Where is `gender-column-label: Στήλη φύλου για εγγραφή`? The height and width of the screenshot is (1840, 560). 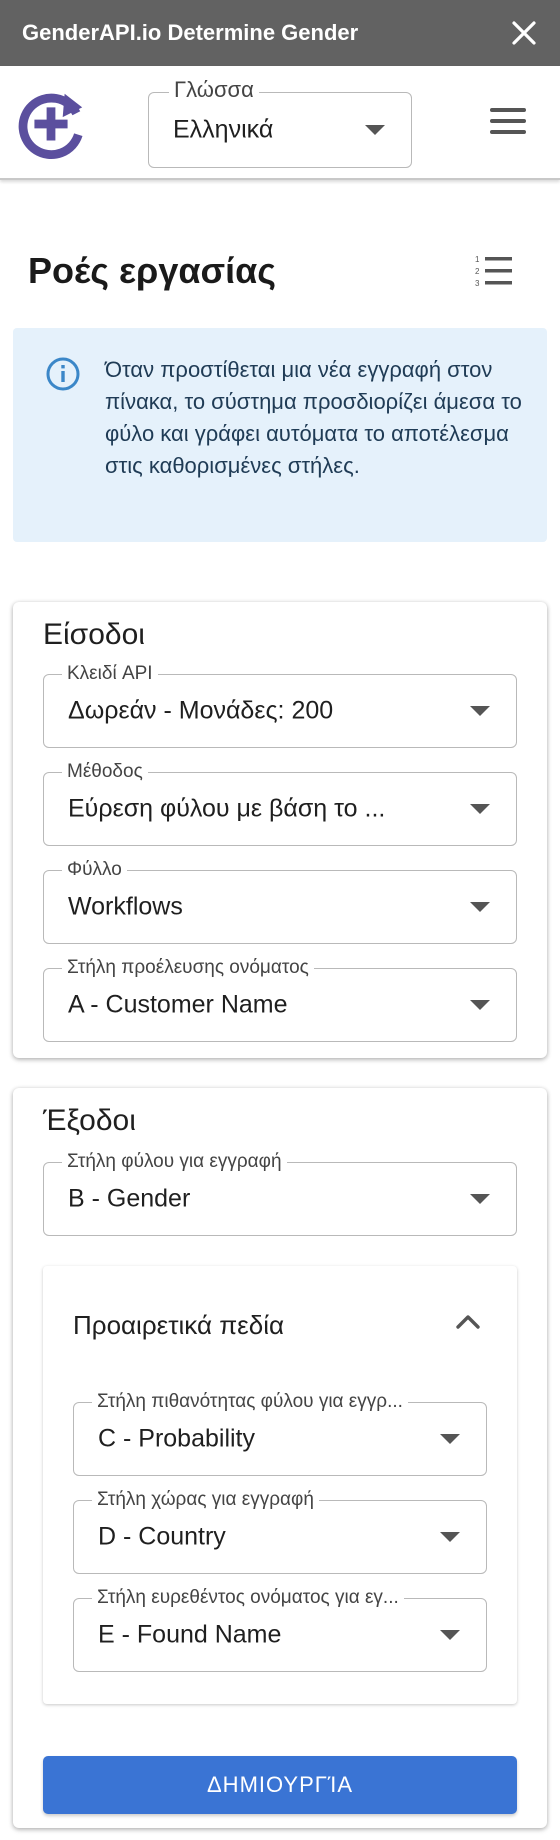 gender-column-label: Στήλη φύλου για εγγραφή is located at coordinates (174, 1162).